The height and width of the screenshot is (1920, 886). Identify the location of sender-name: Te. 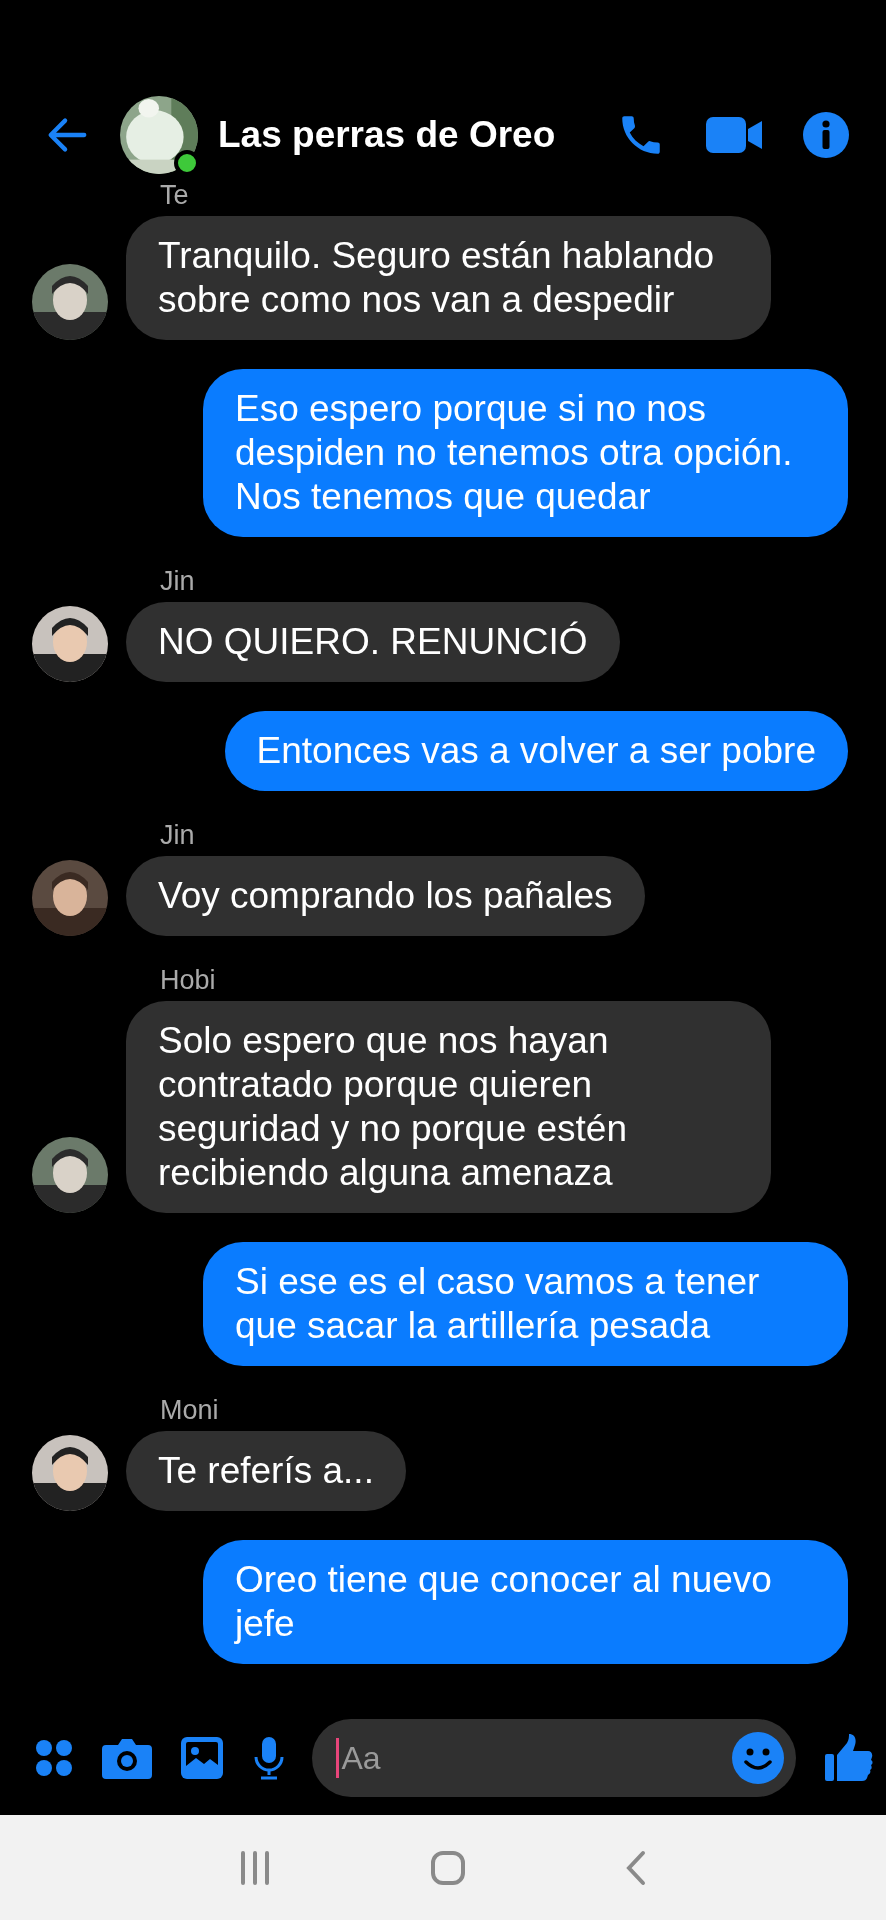
(175, 195).